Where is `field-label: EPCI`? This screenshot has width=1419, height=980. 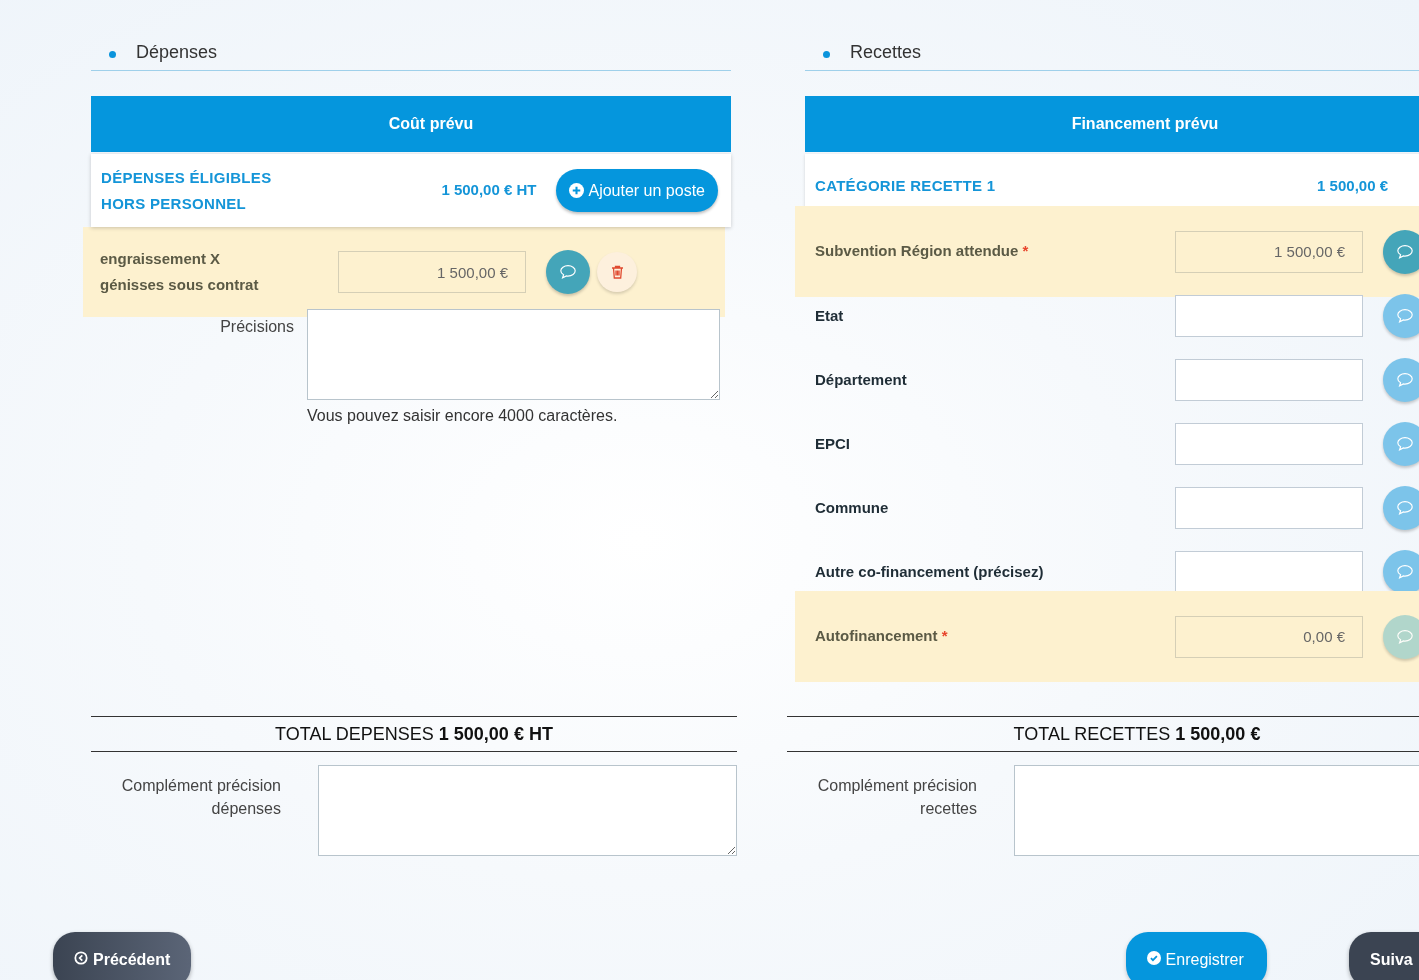 field-label: EPCI is located at coordinates (833, 443).